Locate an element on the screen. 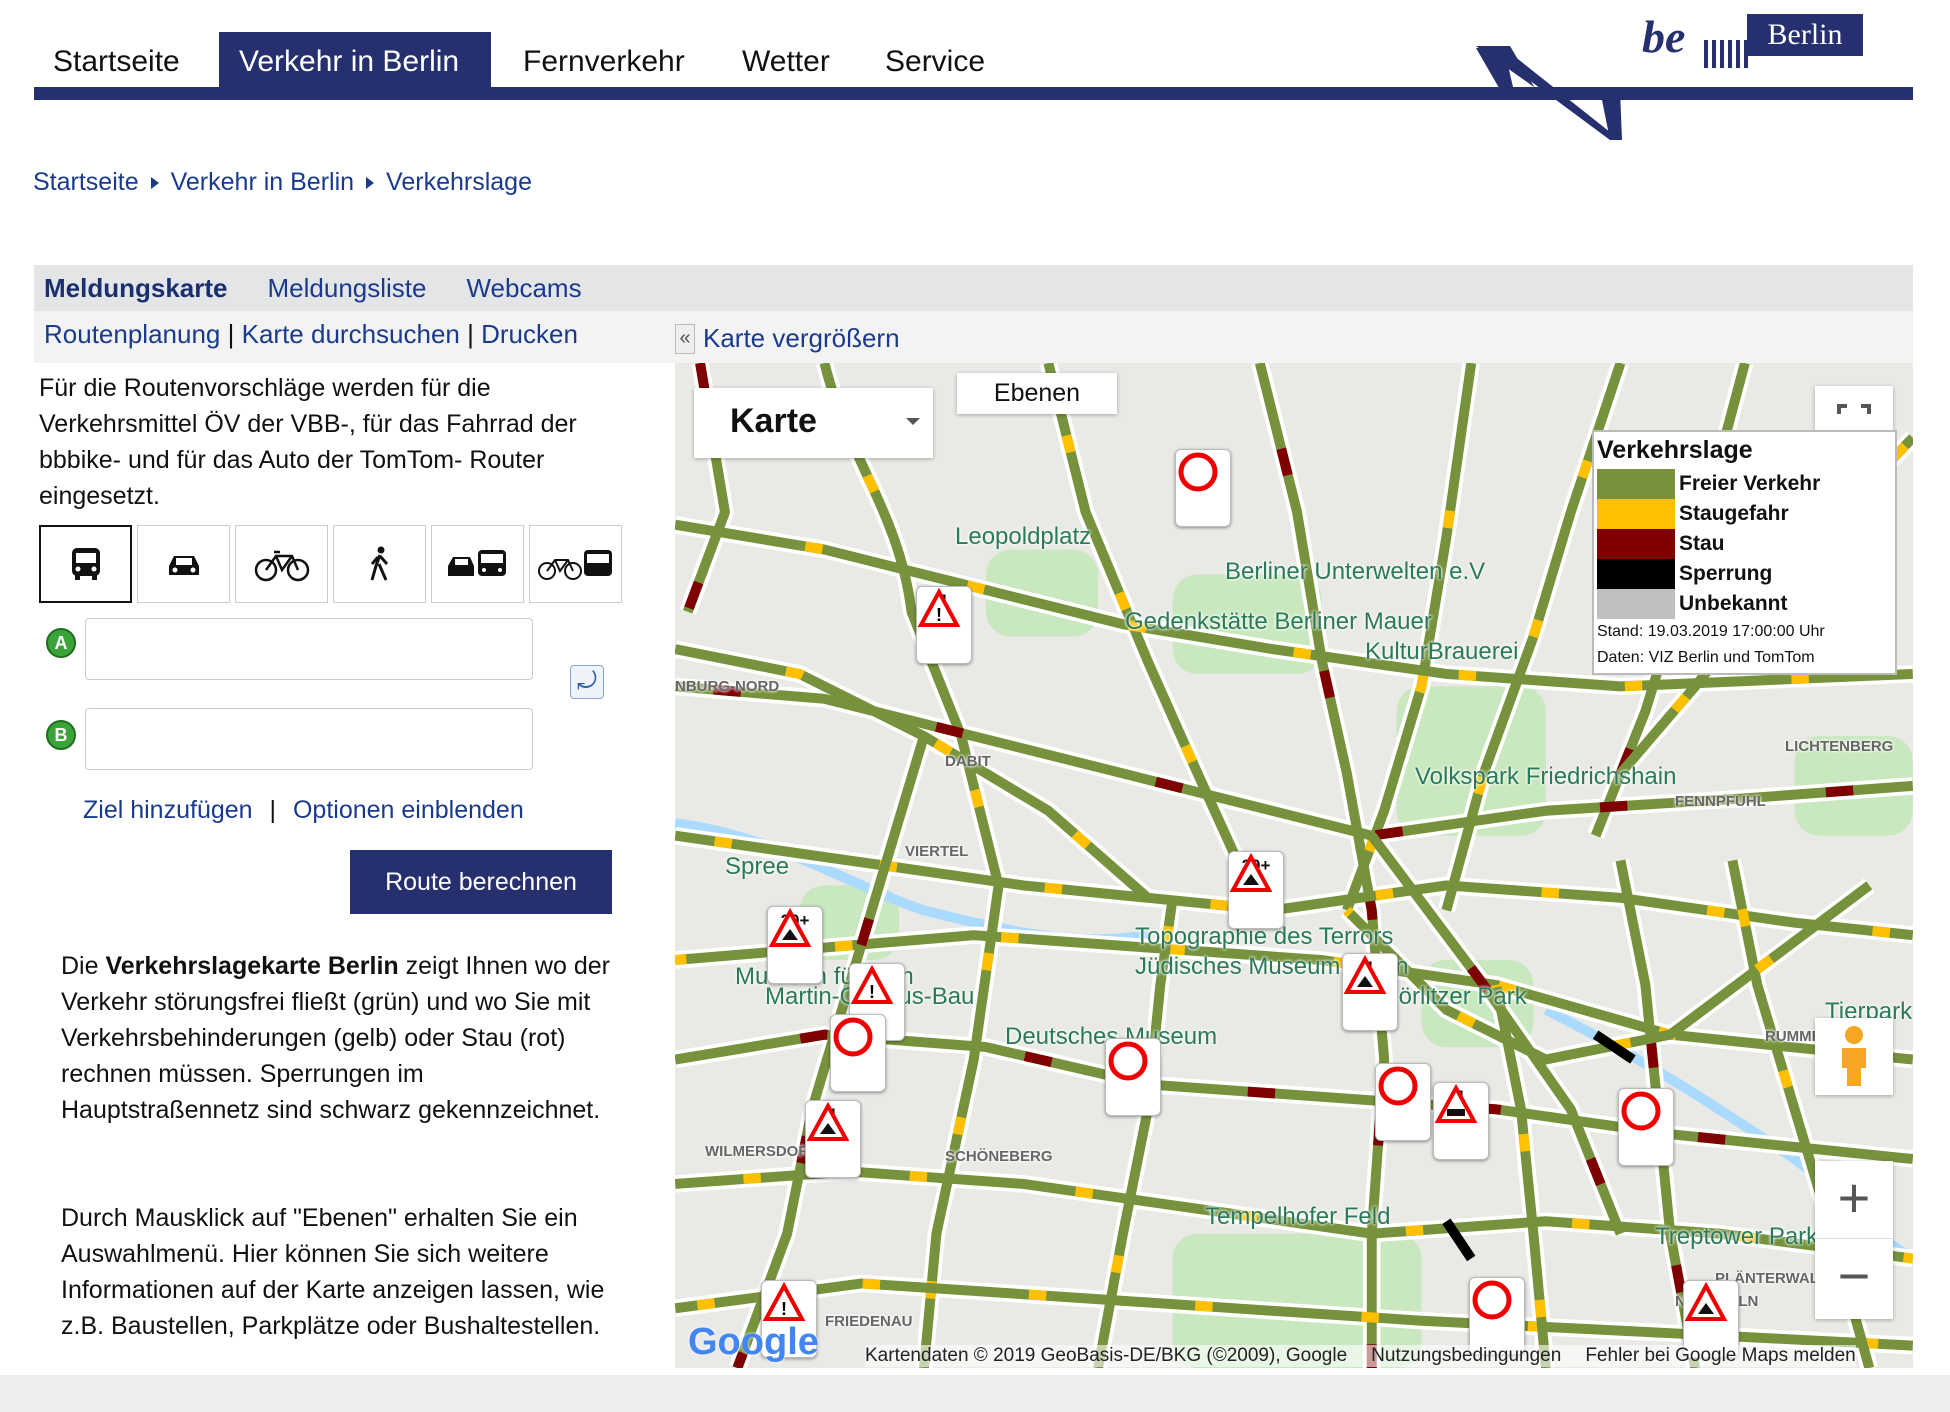  mode-bicycle-button is located at coordinates (281, 564).